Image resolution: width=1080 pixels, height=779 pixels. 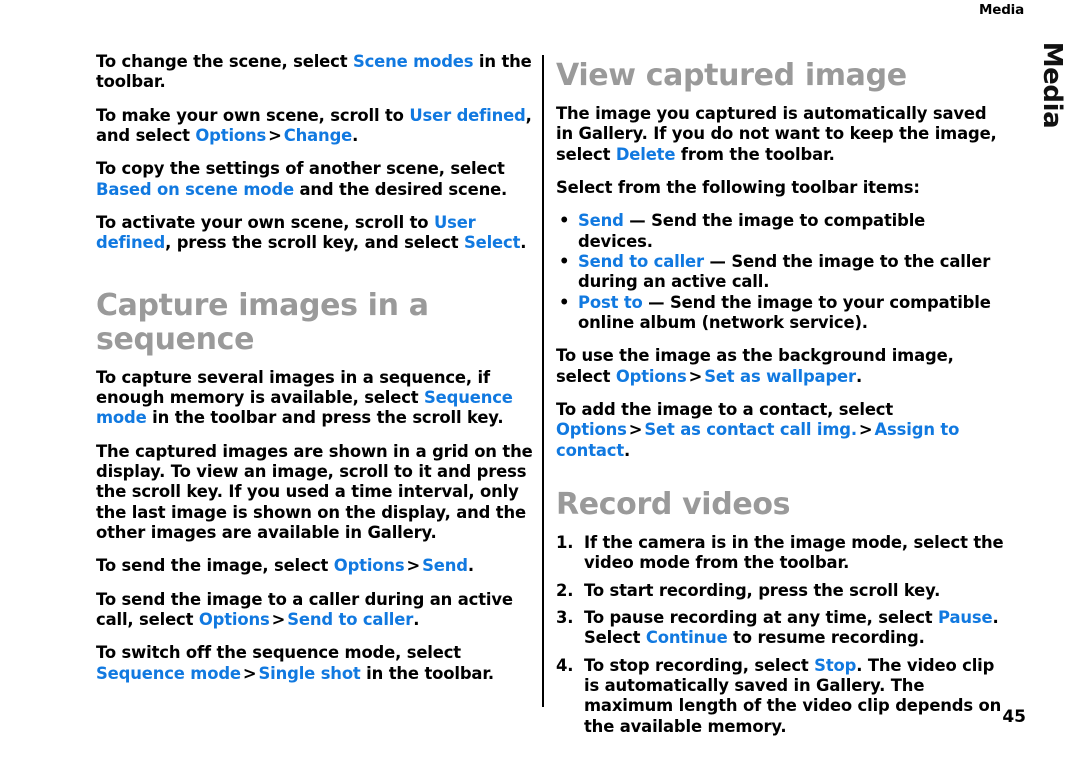 I want to click on text-run: To send the image, select, so click(x=215, y=566).